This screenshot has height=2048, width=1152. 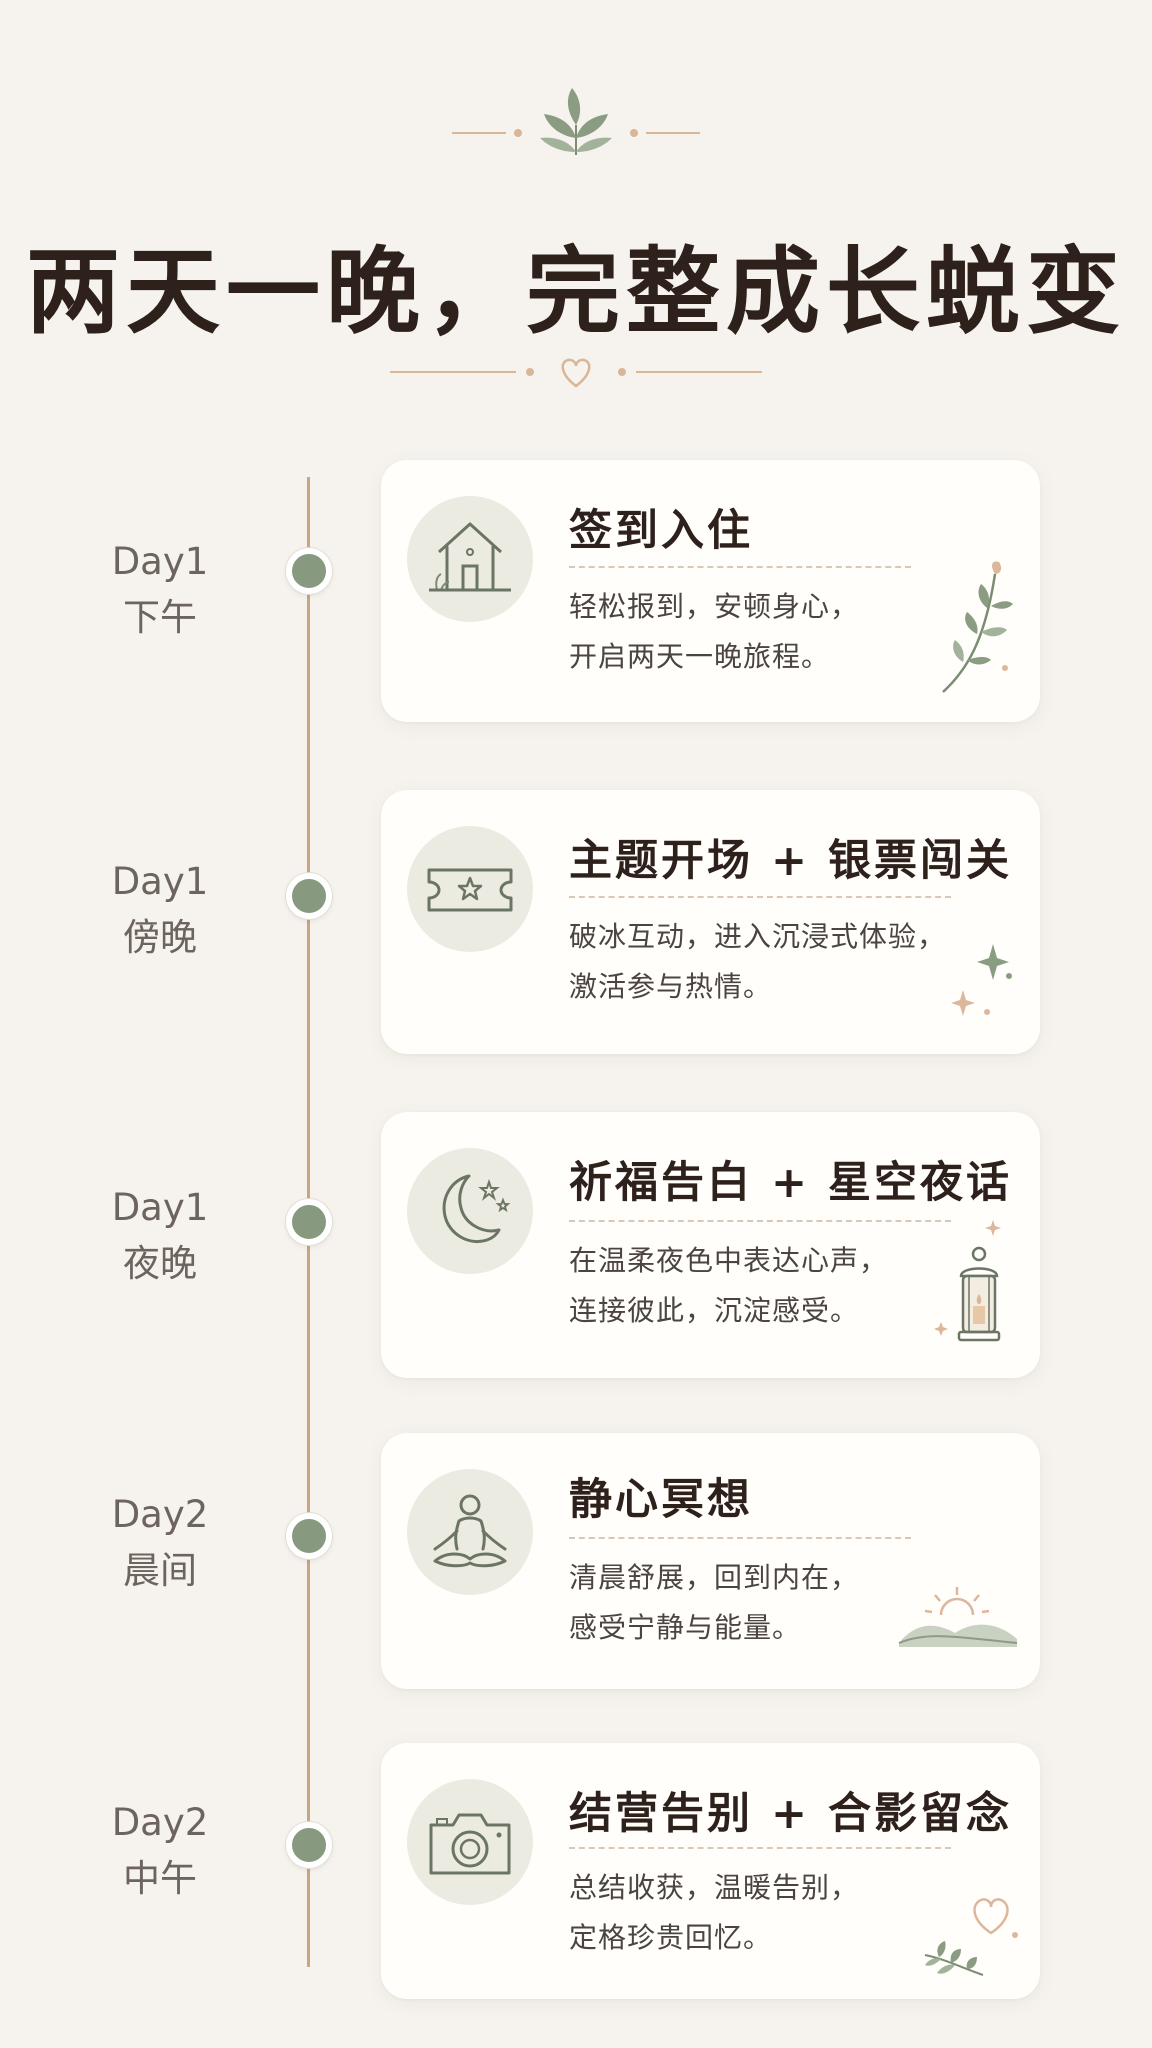 I want to click on lantern-icon, so click(x=967, y=1281).